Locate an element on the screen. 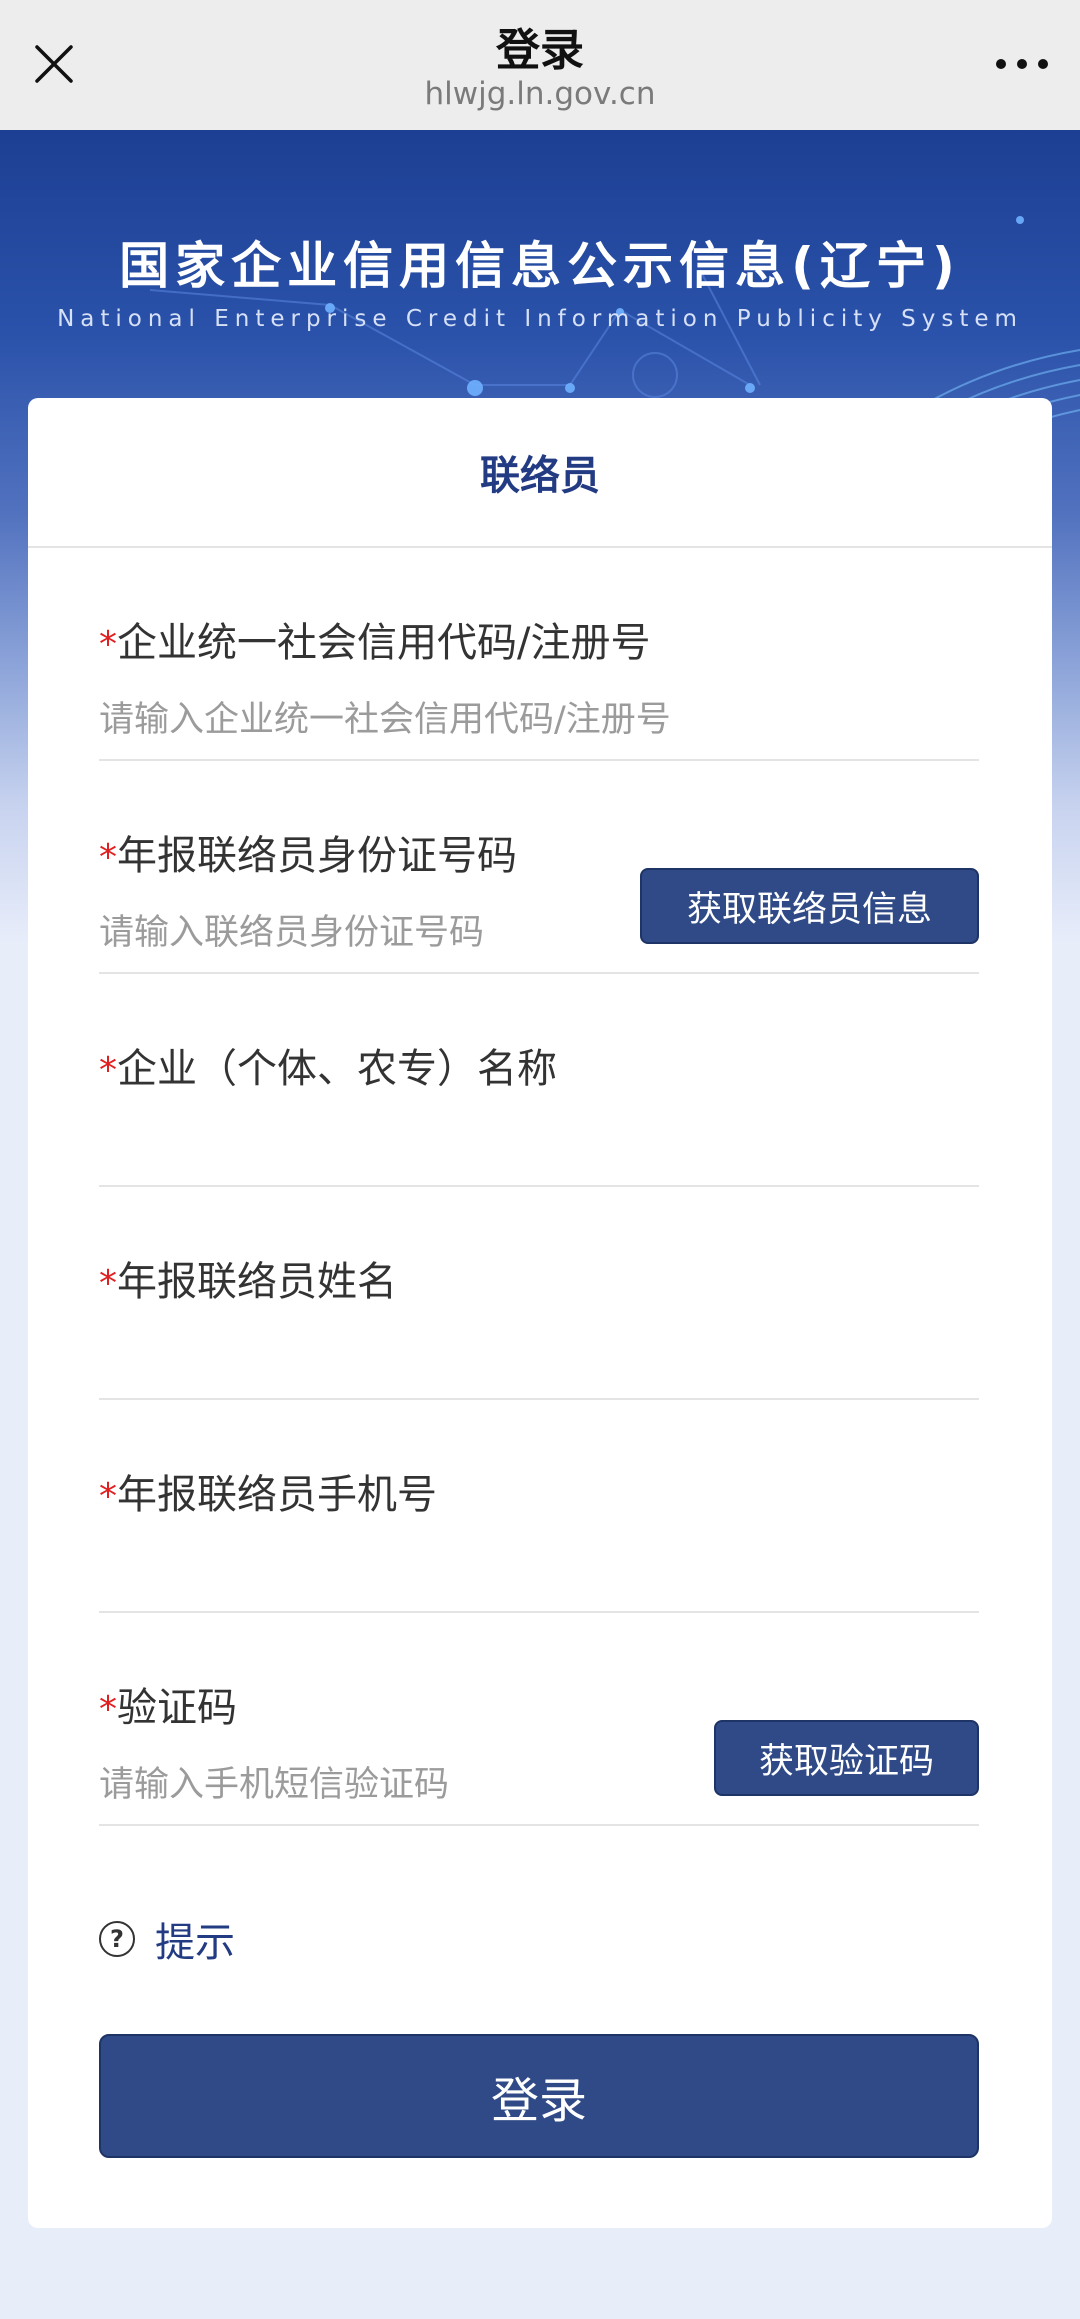  verify-code-input is located at coordinates (359, 1785).